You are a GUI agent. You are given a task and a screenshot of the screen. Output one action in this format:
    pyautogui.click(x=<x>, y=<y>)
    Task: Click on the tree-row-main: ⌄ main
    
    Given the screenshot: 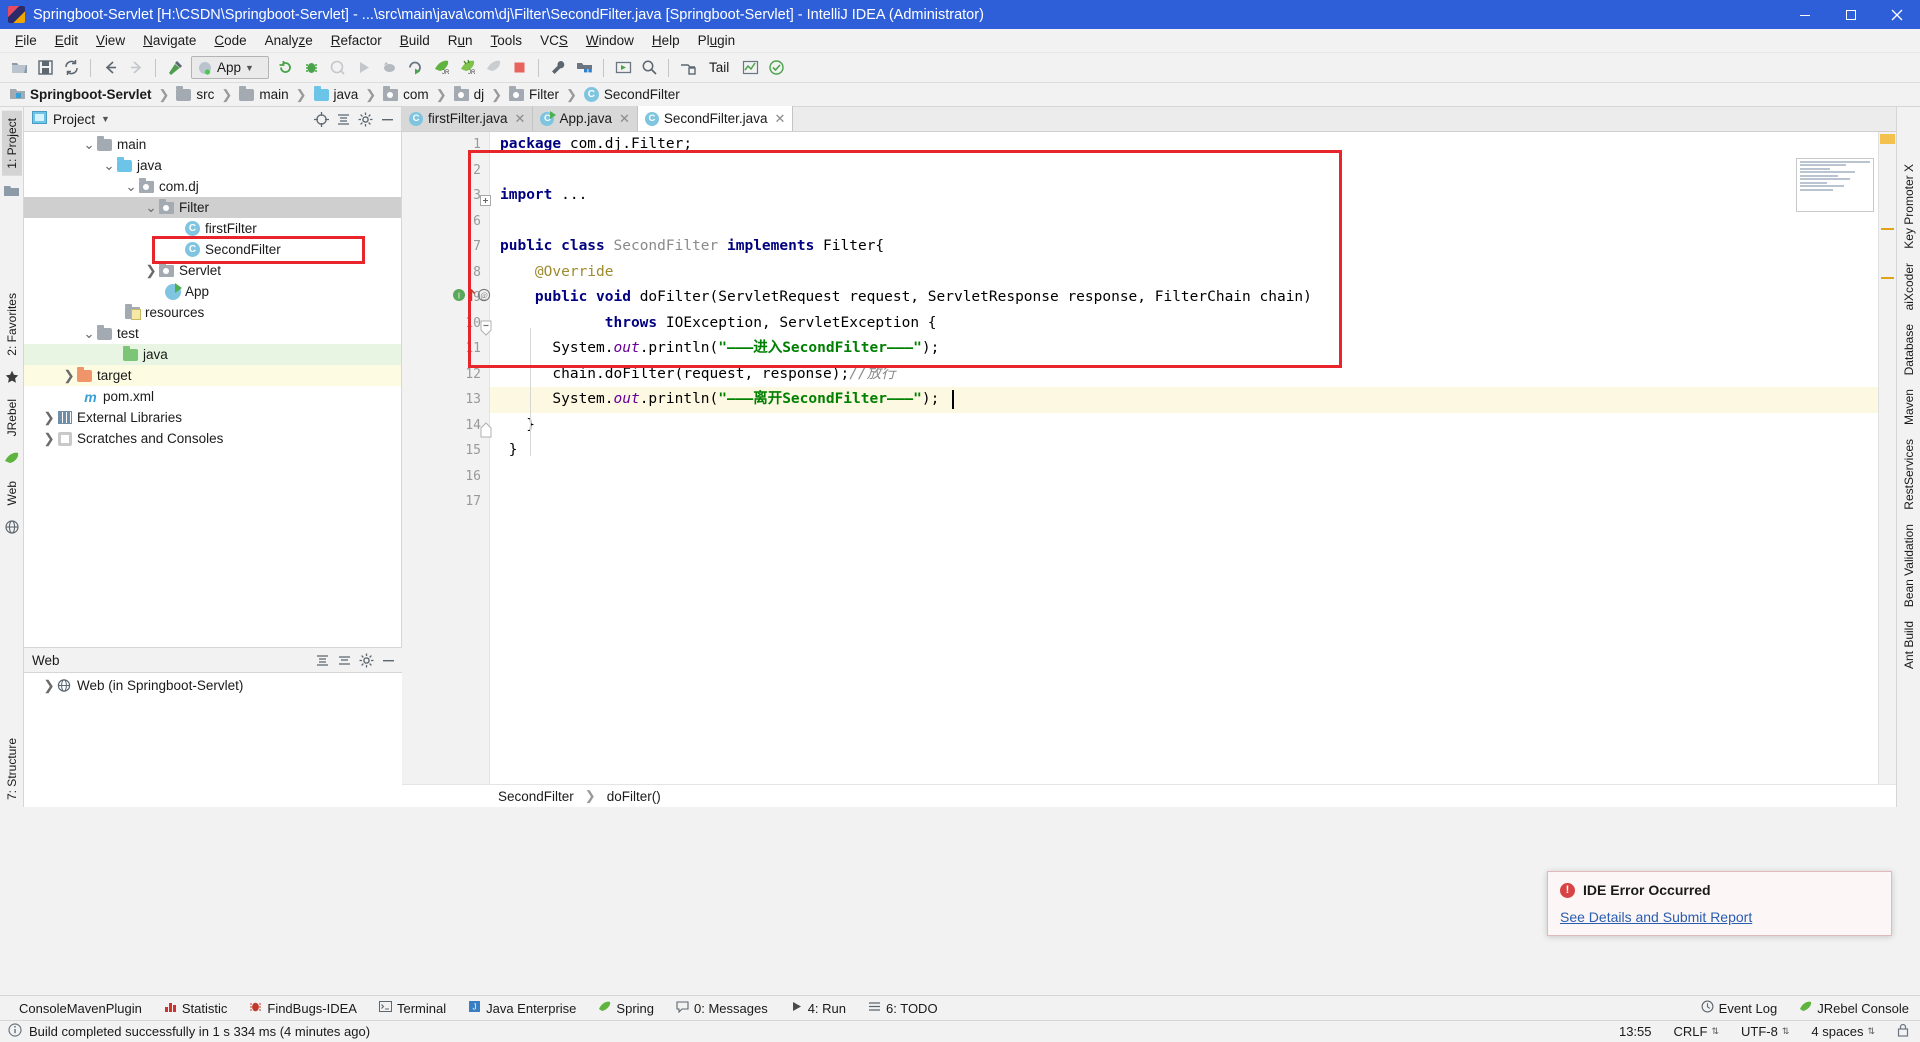 What is the action you would take?
    pyautogui.click(x=212, y=144)
    